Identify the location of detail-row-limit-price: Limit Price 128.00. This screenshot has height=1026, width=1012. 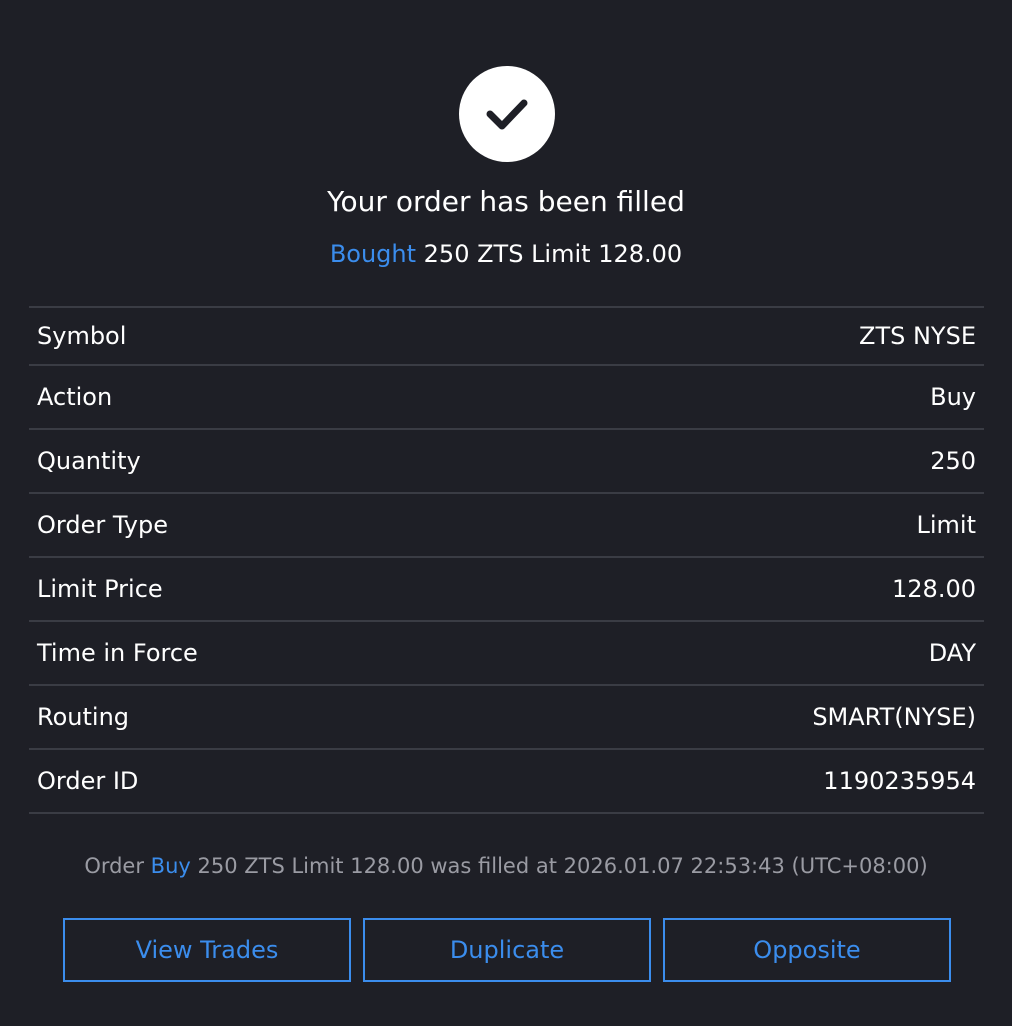
(506, 590).